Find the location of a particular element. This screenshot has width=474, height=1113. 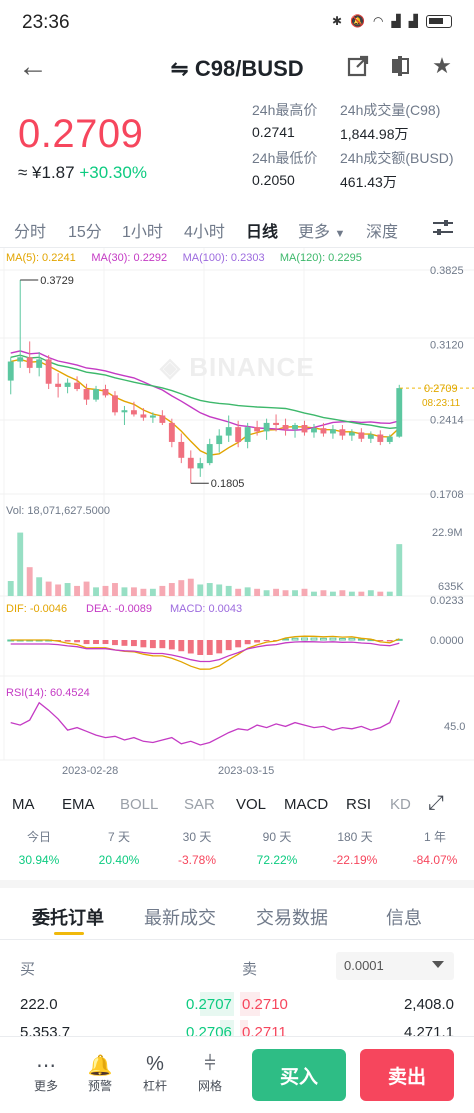

precision-select: 0.0001 is located at coordinates (395, 966).